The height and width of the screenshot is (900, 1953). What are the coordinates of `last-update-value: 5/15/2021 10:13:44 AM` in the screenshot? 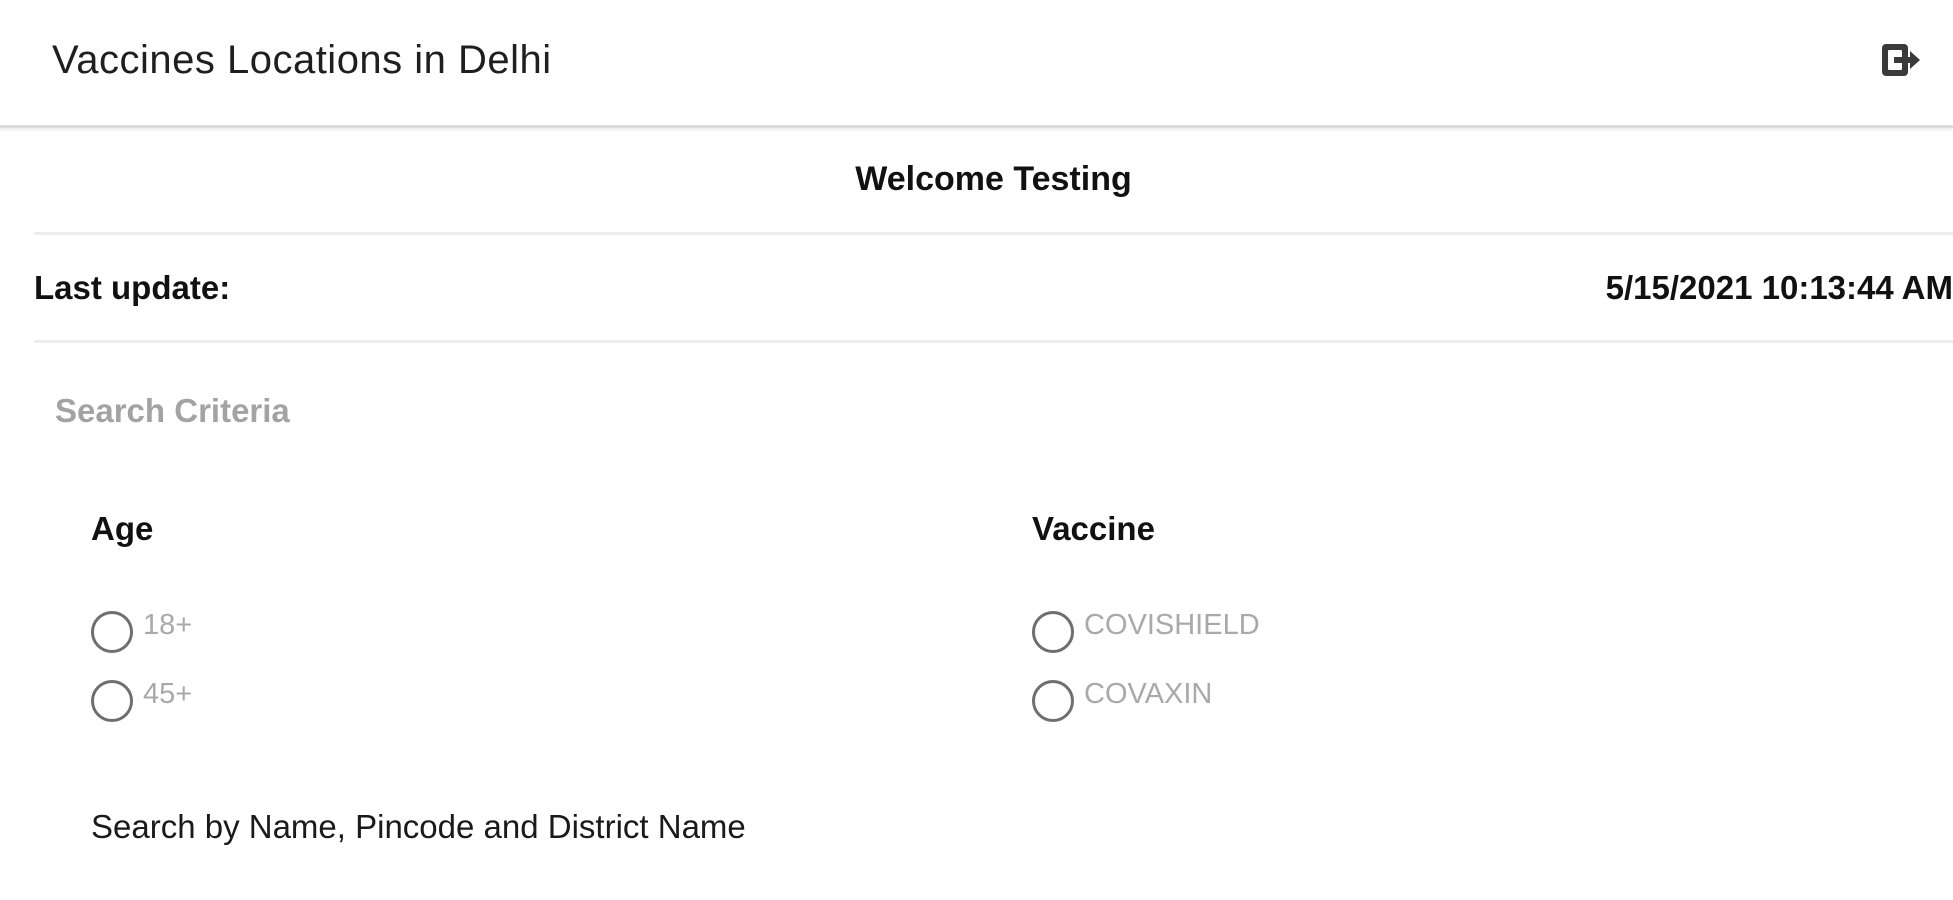 It's located at (1779, 287).